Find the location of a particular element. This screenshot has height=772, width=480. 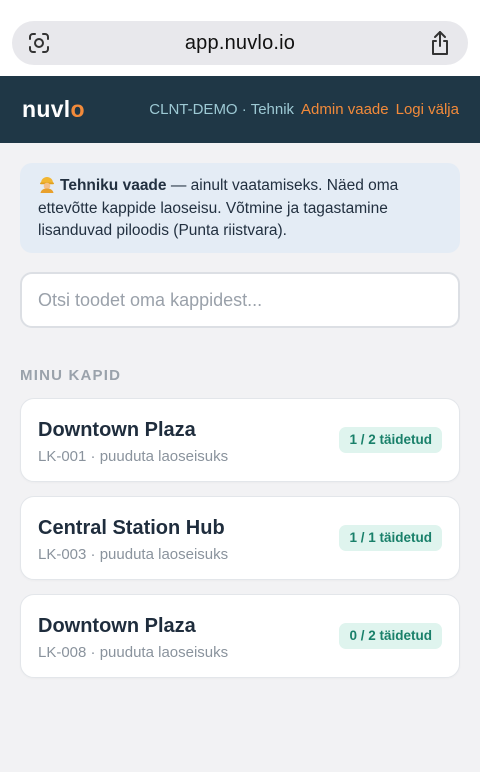

search-input is located at coordinates (238, 300).